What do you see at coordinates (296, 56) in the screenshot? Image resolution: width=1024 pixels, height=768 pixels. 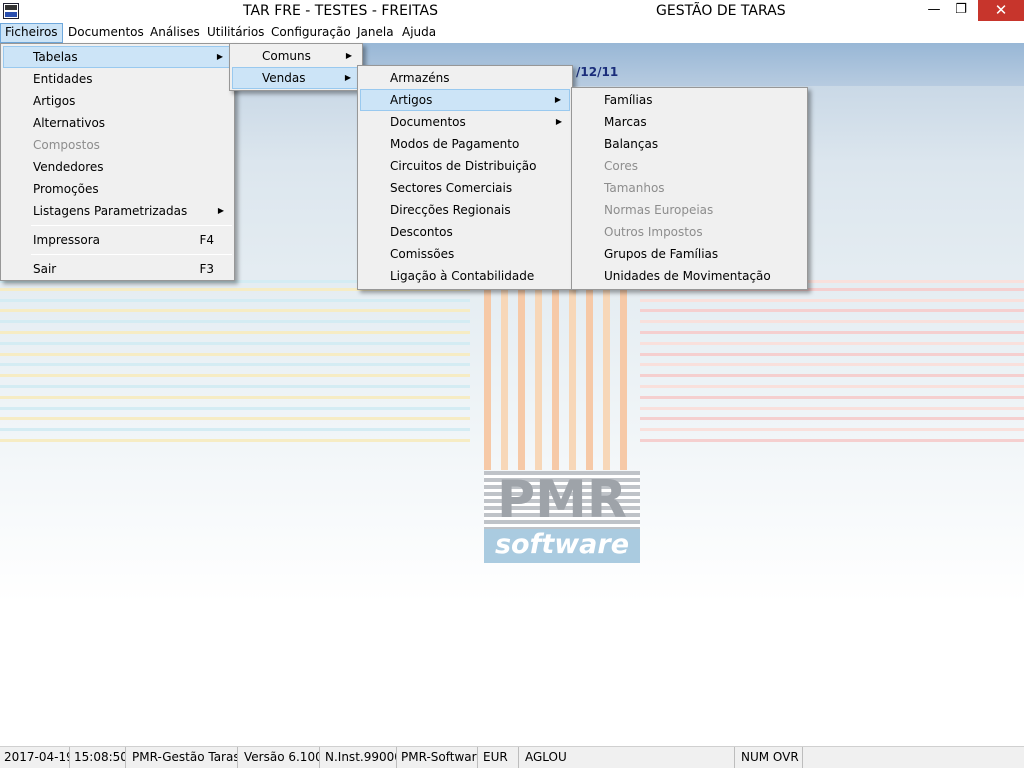 I see `menu-item-comuns: Comuns ▶` at bounding box center [296, 56].